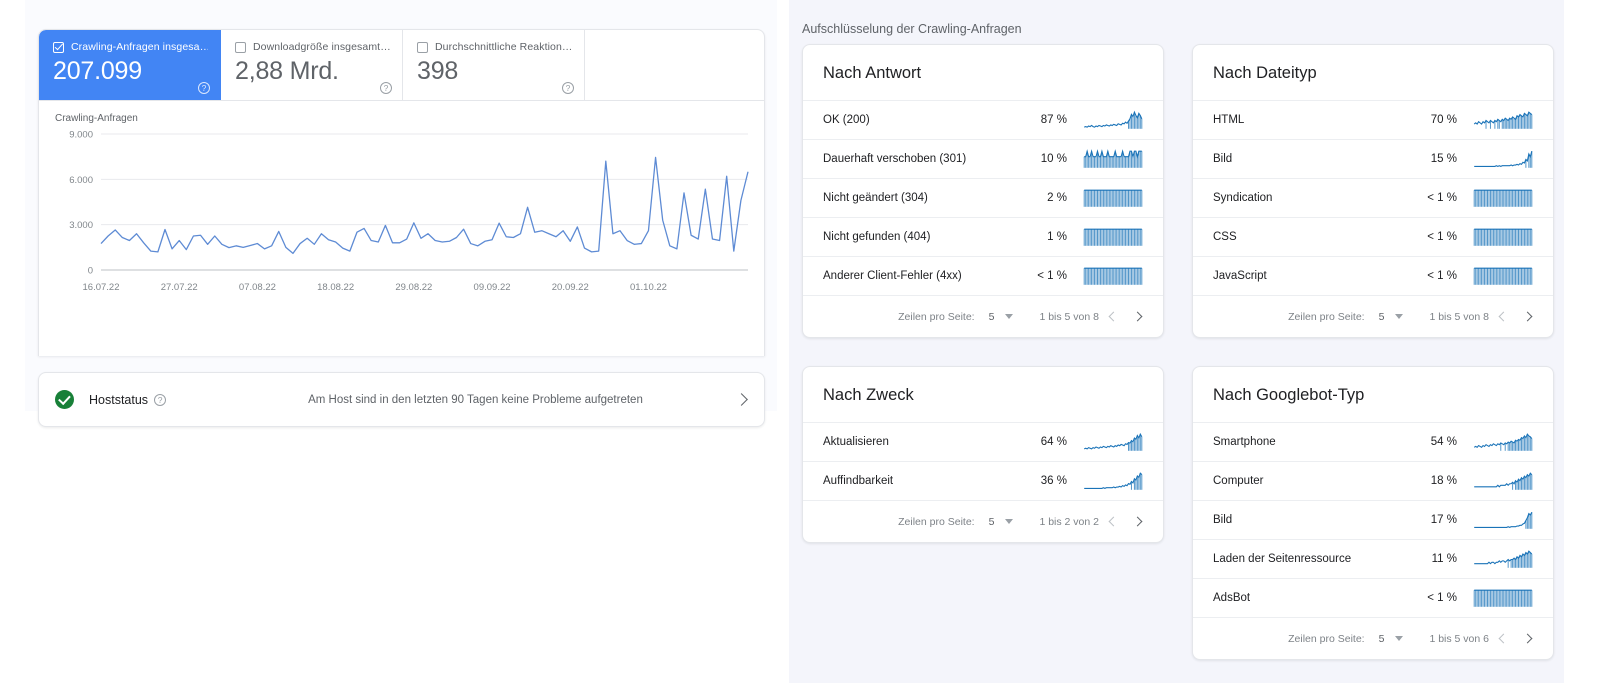 Image resolution: width=1600 pixels, height=683 pixels. What do you see at coordinates (492, 287) in the screenshot?
I see `svg-text: 09.09.22` at bounding box center [492, 287].